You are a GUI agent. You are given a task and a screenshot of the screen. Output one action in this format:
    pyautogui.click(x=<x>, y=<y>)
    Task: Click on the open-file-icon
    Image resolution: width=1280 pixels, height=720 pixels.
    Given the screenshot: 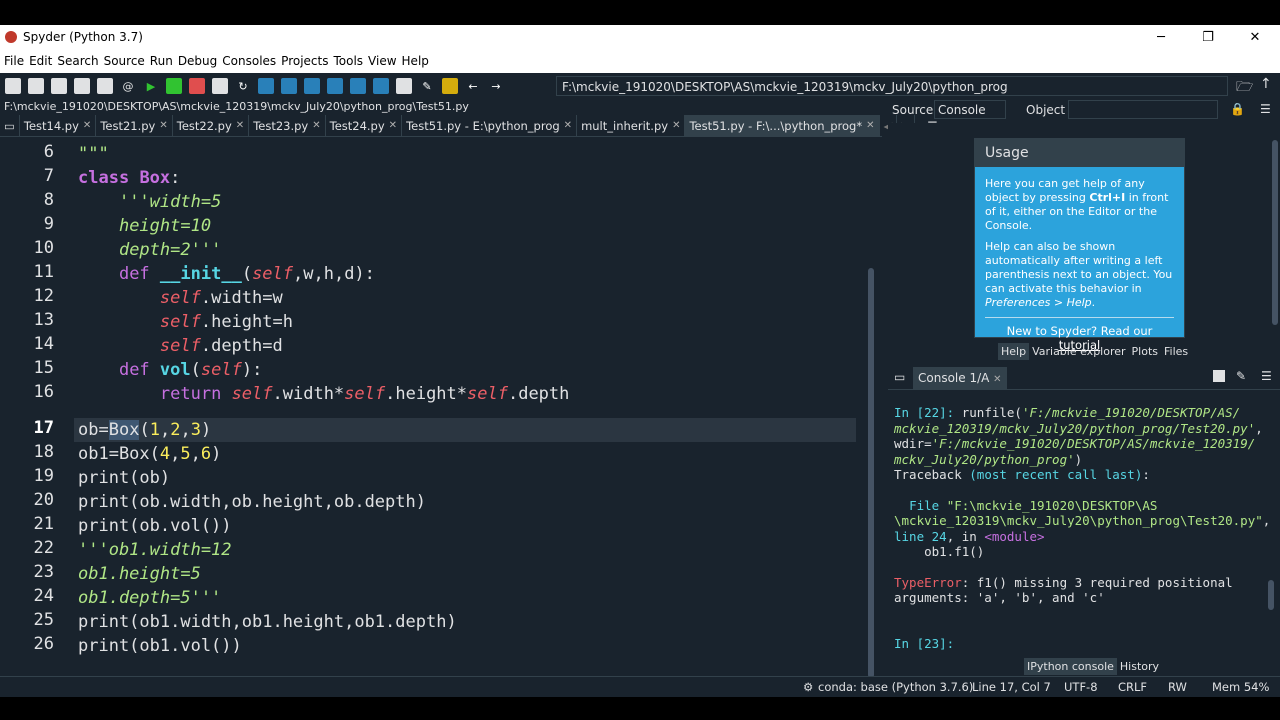 What is the action you would take?
    pyautogui.click(x=36, y=86)
    